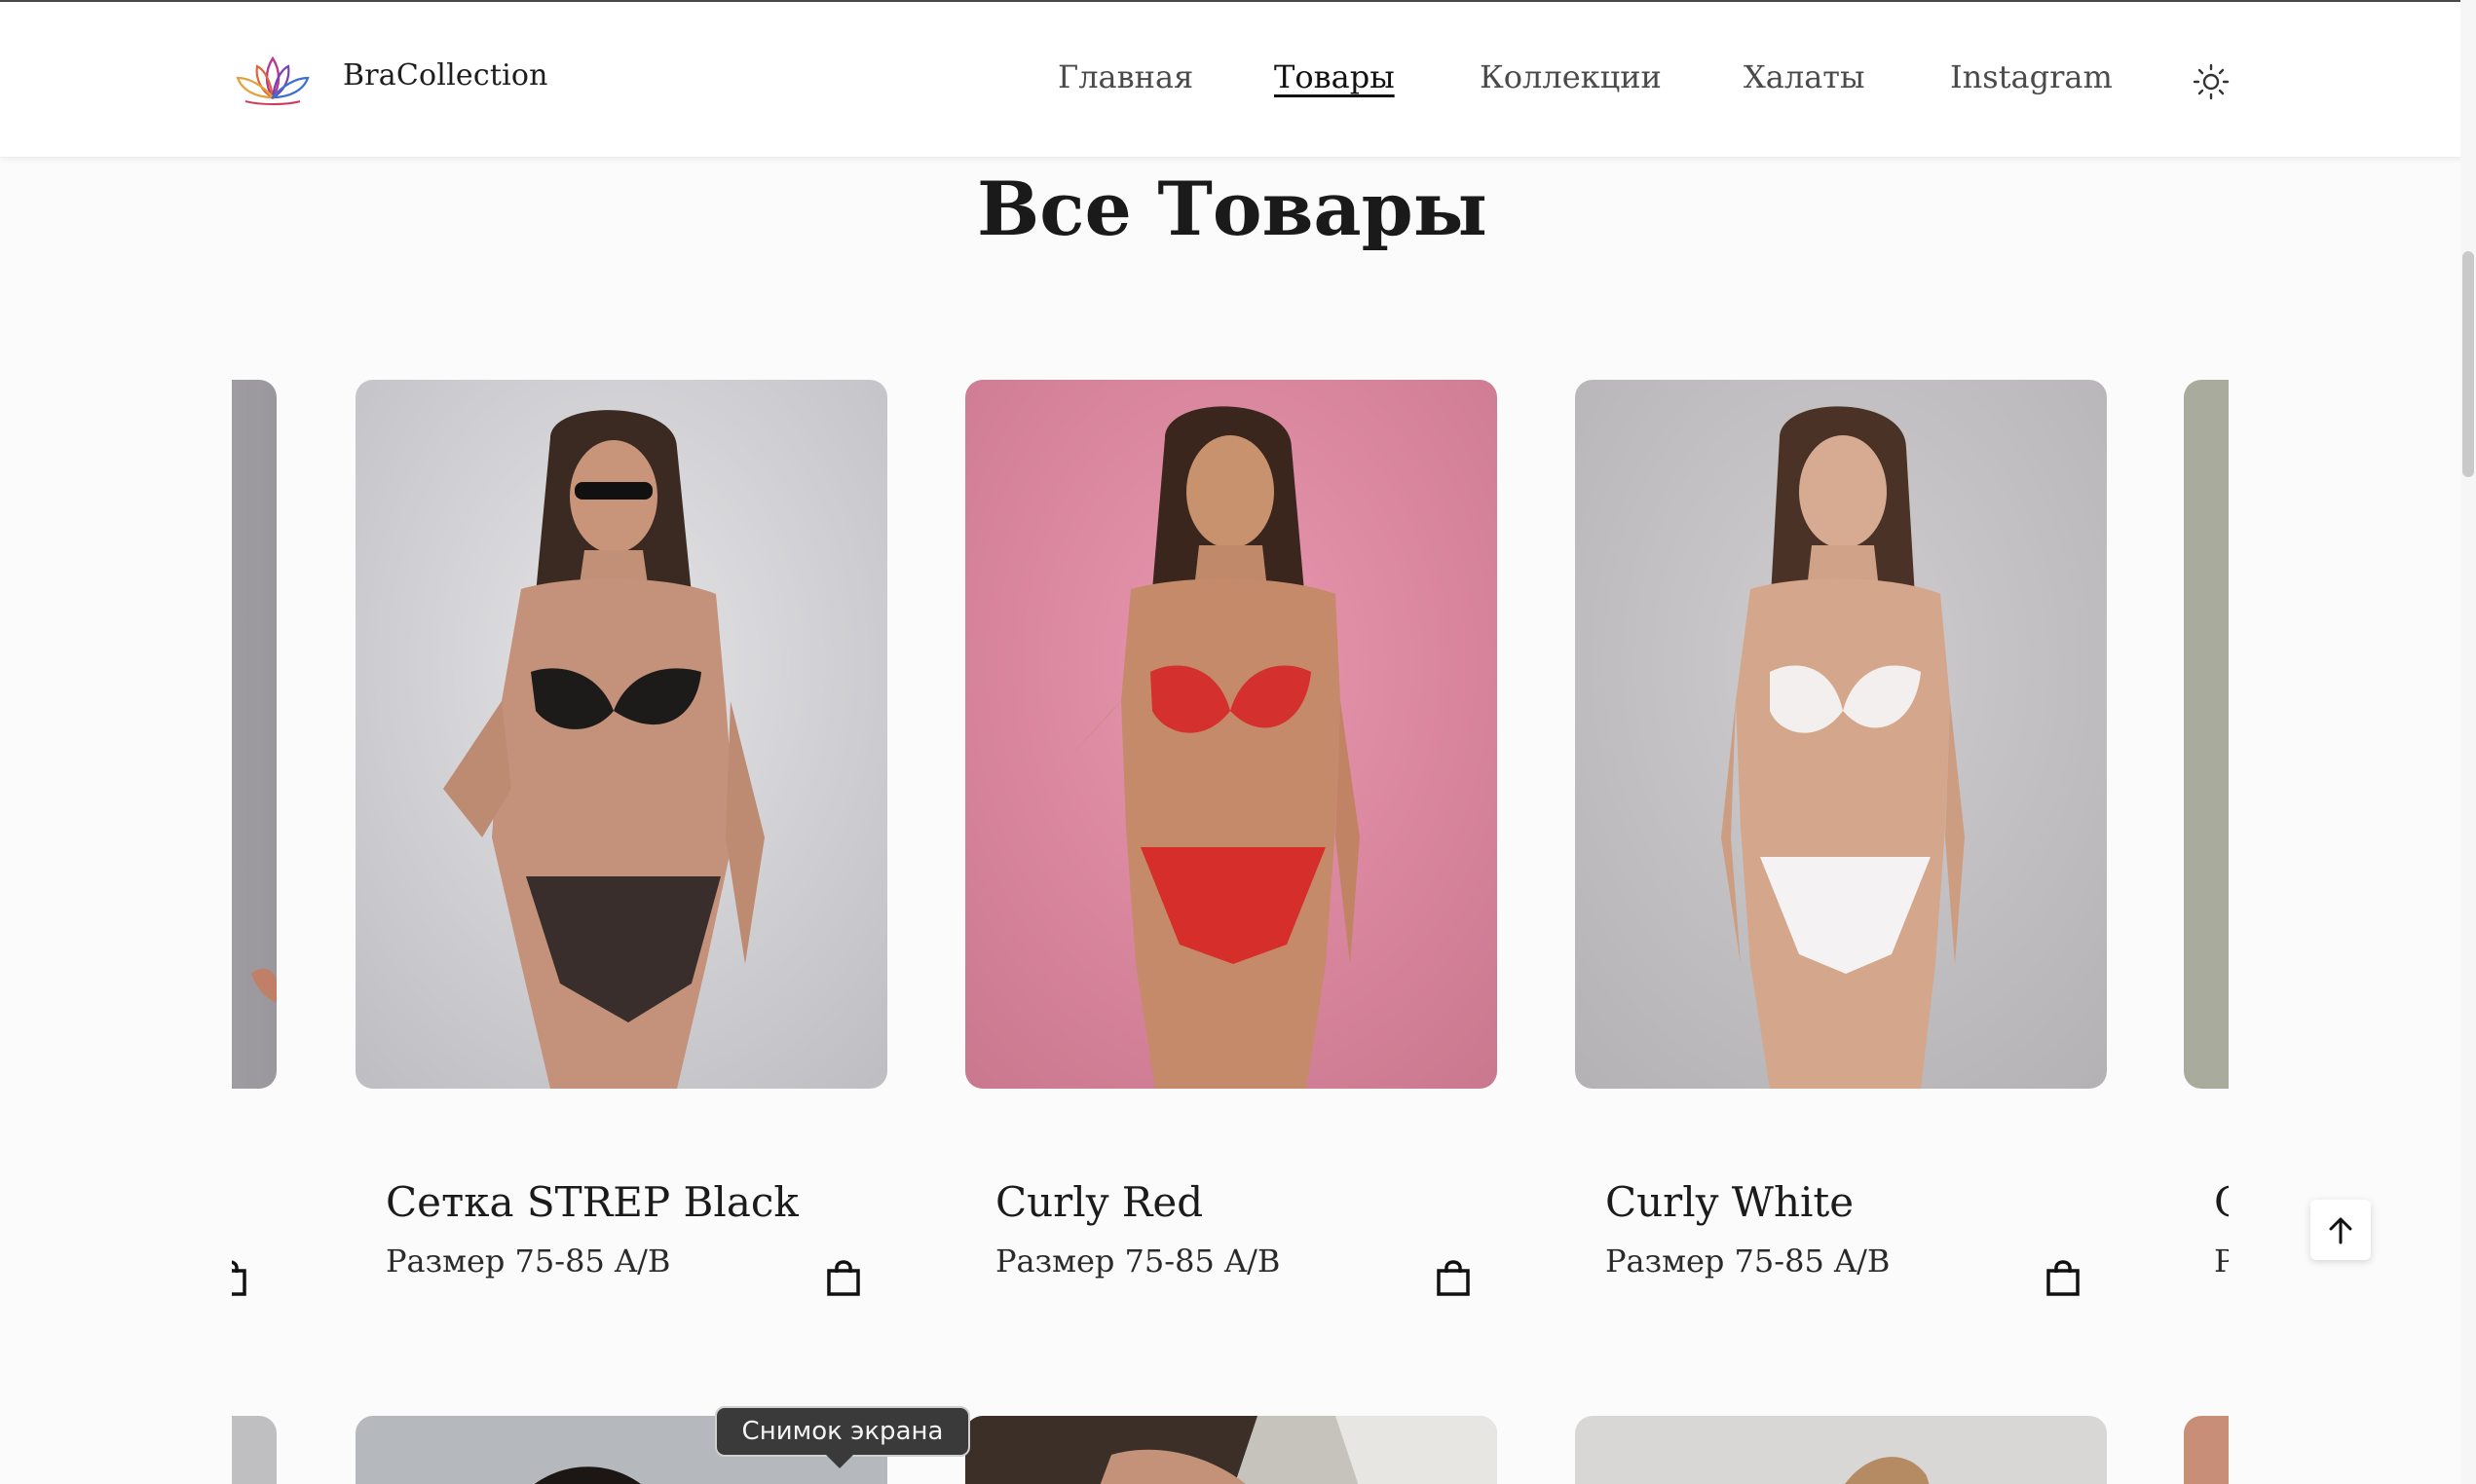 Image resolution: width=2476 pixels, height=1484 pixels. I want to click on product-name: Curly Red, so click(1099, 1202).